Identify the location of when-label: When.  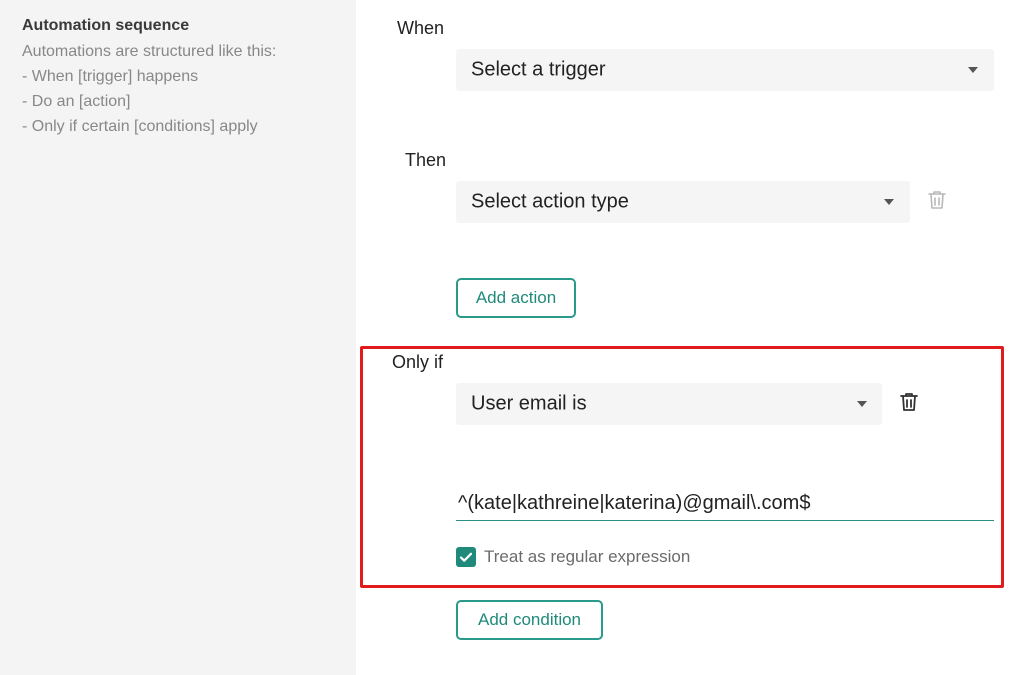
(421, 28).